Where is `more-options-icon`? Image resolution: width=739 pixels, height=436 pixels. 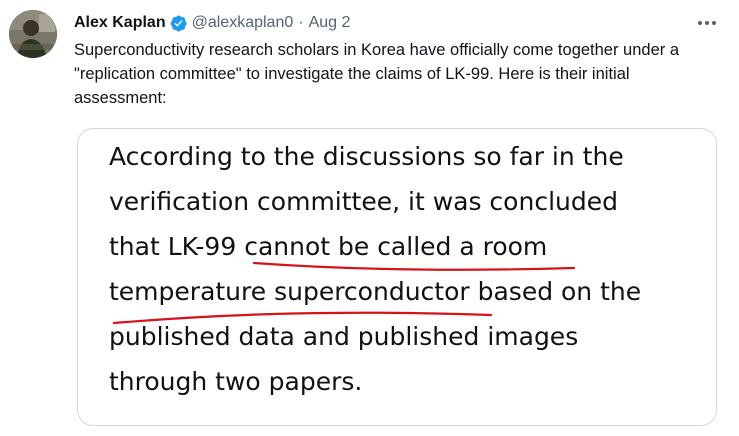
more-options-icon is located at coordinates (707, 23).